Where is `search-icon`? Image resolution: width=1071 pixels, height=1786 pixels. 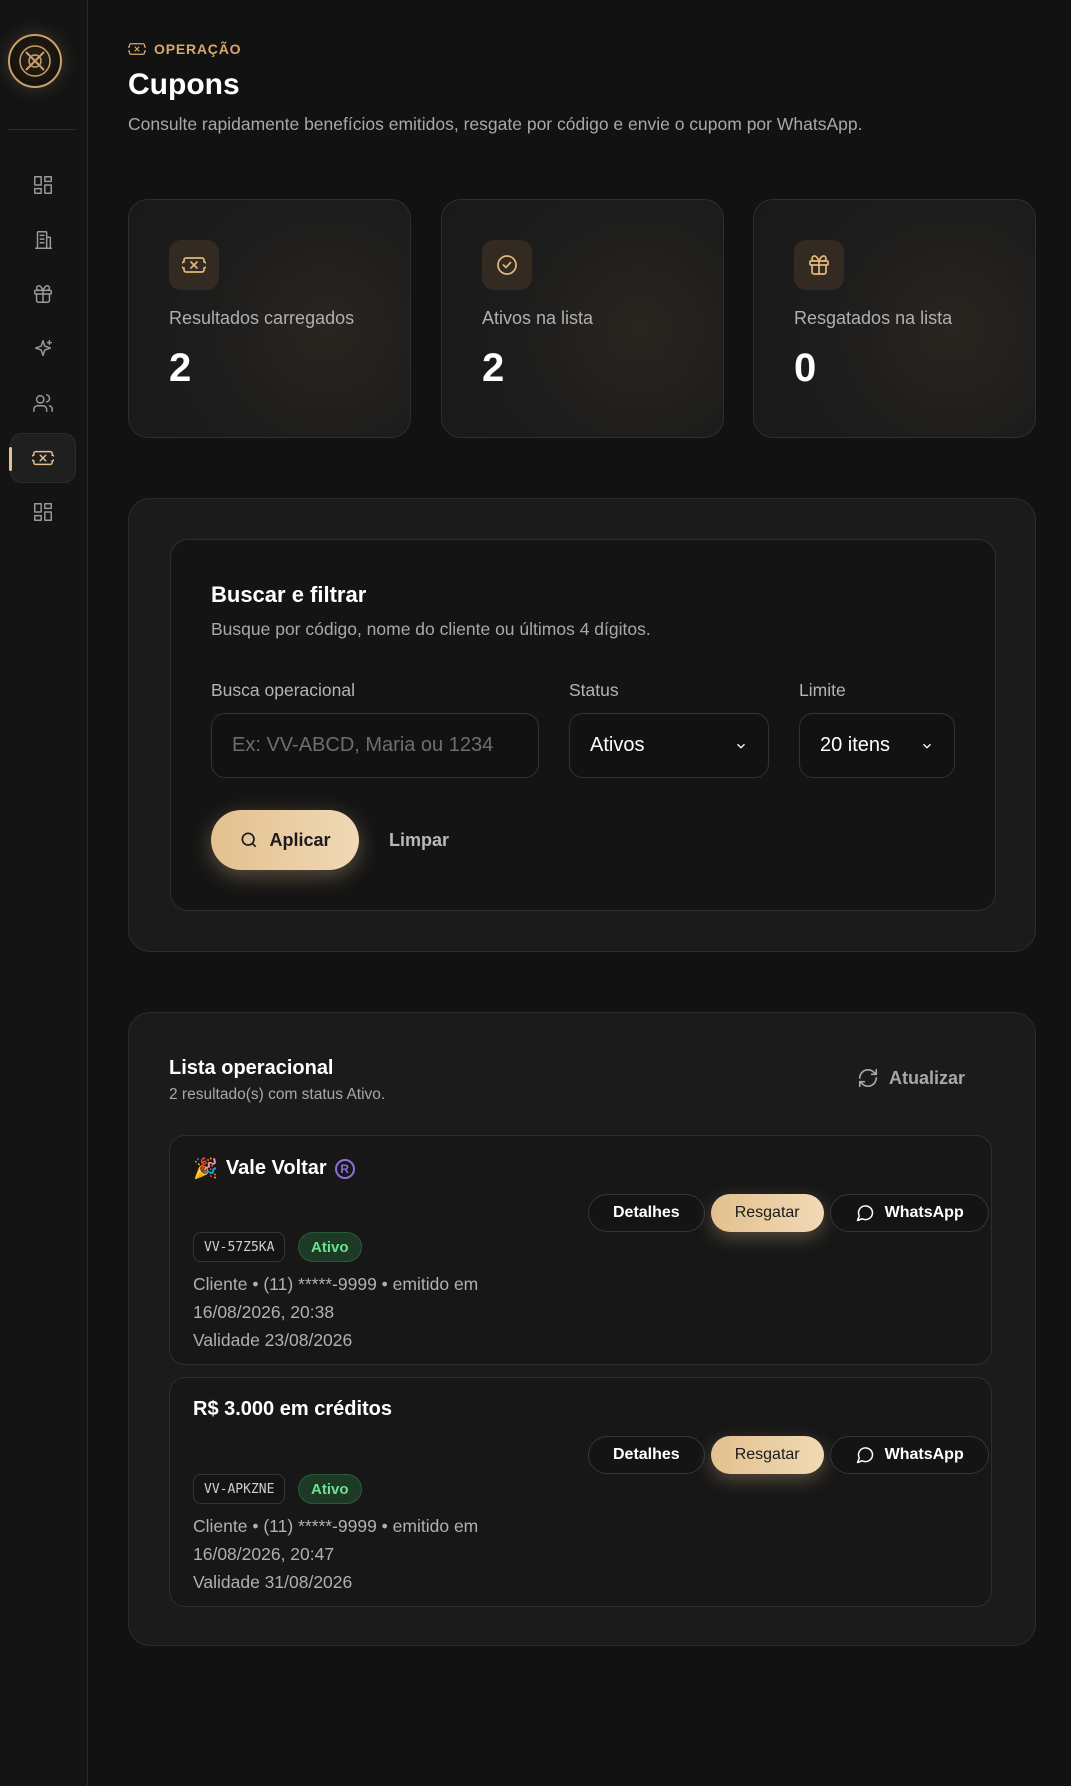 search-icon is located at coordinates (249, 840).